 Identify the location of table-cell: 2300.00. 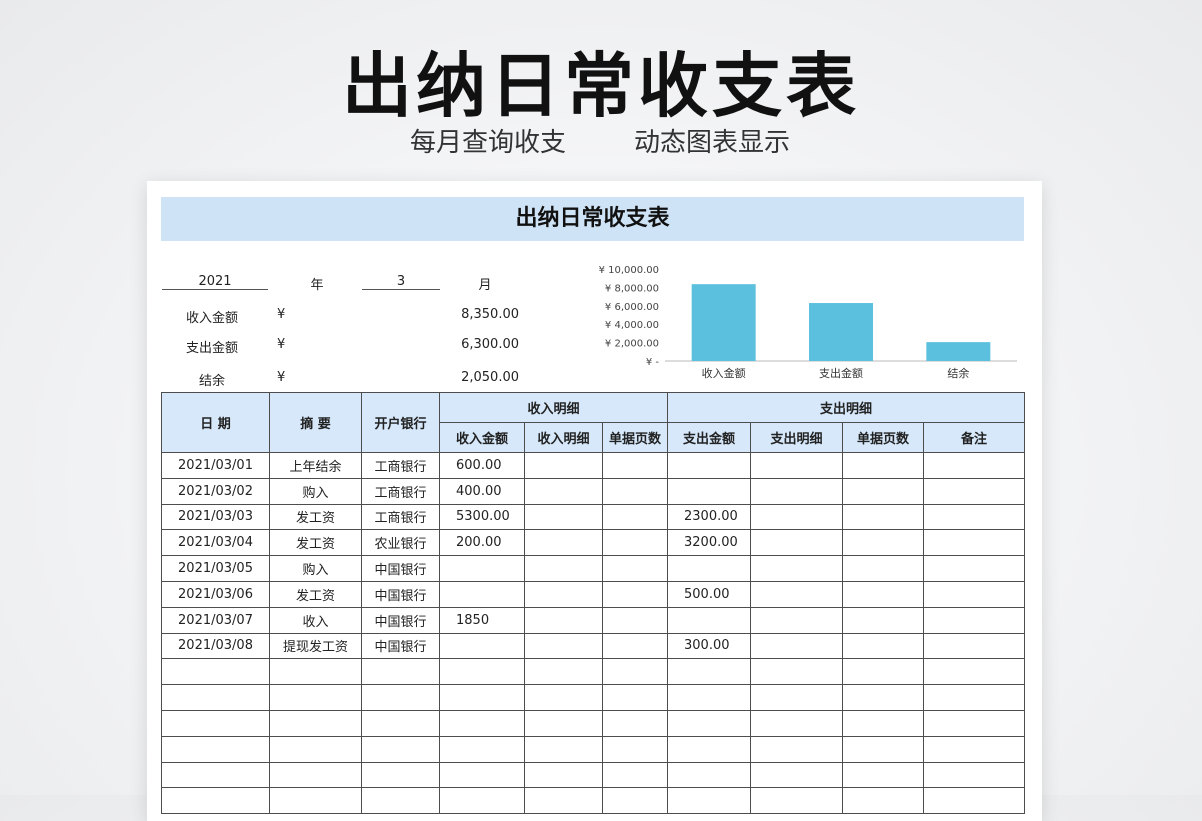
(709, 517).